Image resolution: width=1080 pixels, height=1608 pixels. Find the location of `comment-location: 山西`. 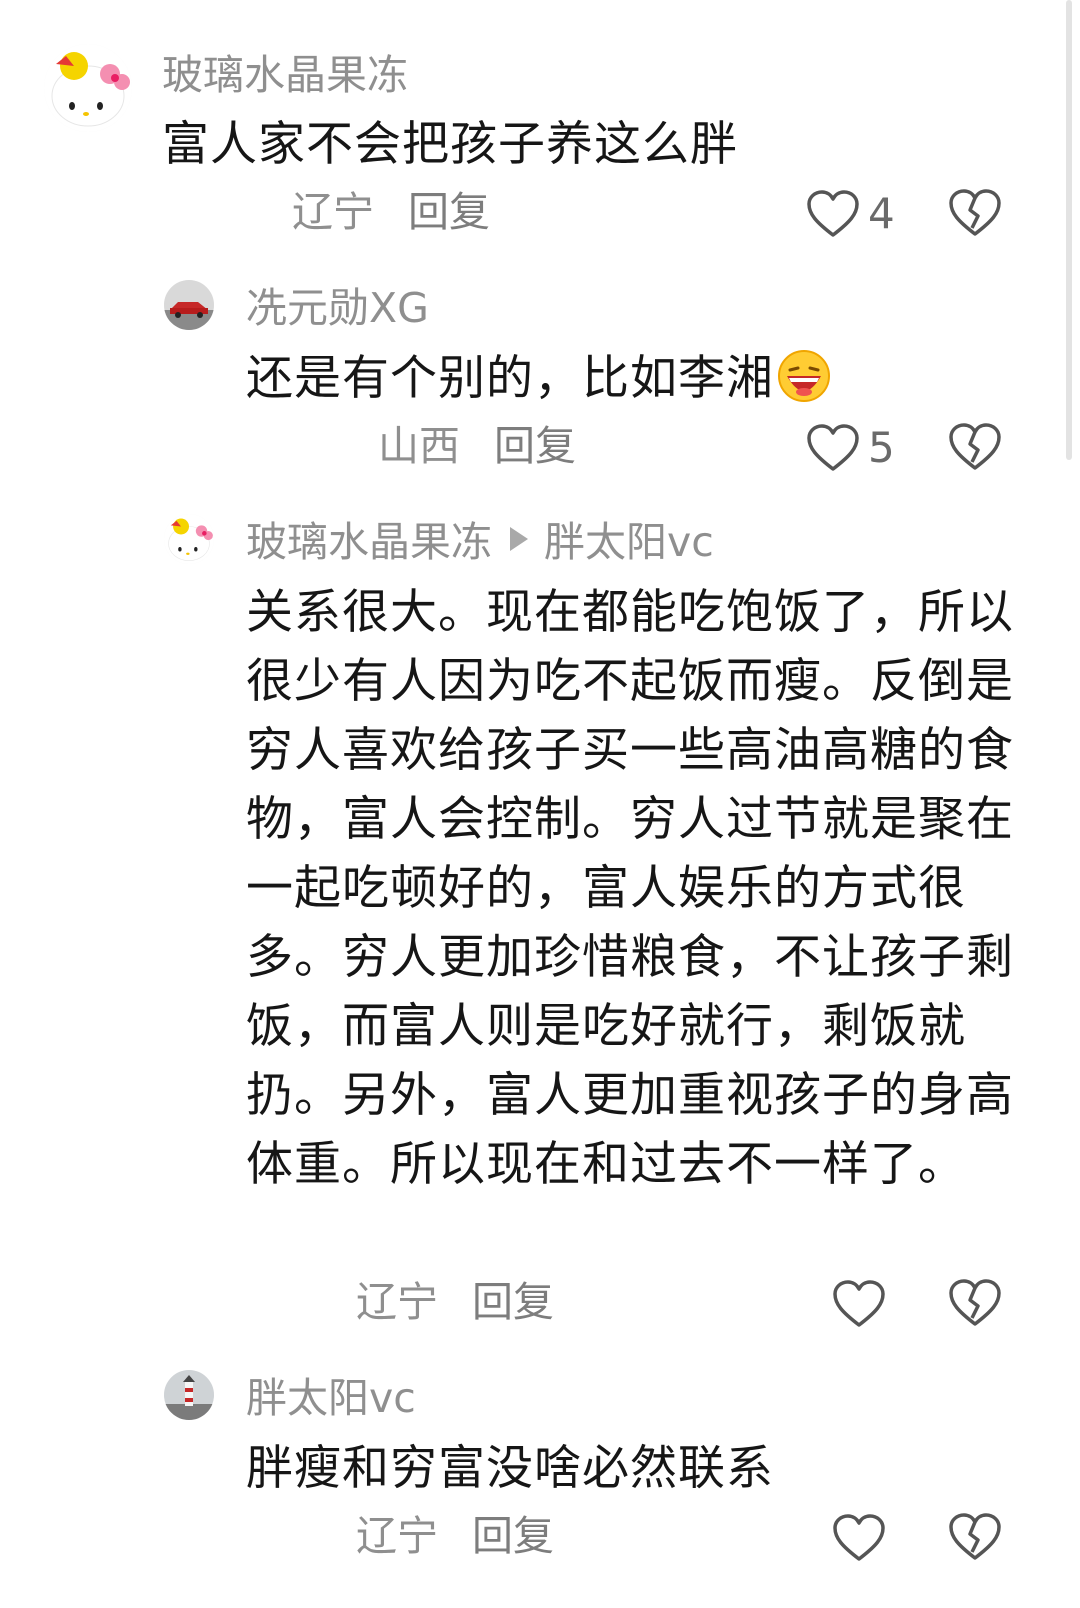

comment-location: 山西 is located at coordinates (419, 446).